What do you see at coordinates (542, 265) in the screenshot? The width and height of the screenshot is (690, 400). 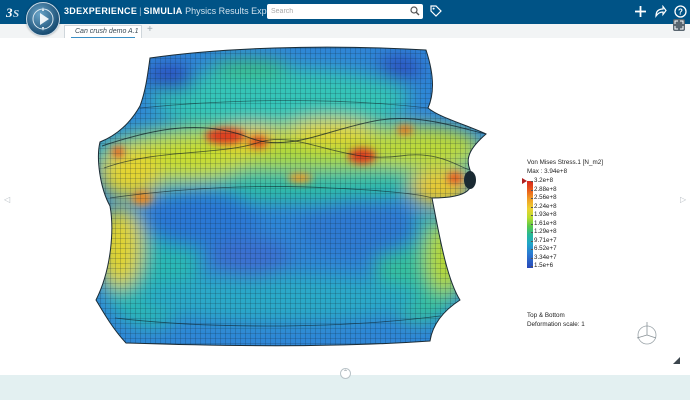 I see `legend-tick: 1.5e+6` at bounding box center [542, 265].